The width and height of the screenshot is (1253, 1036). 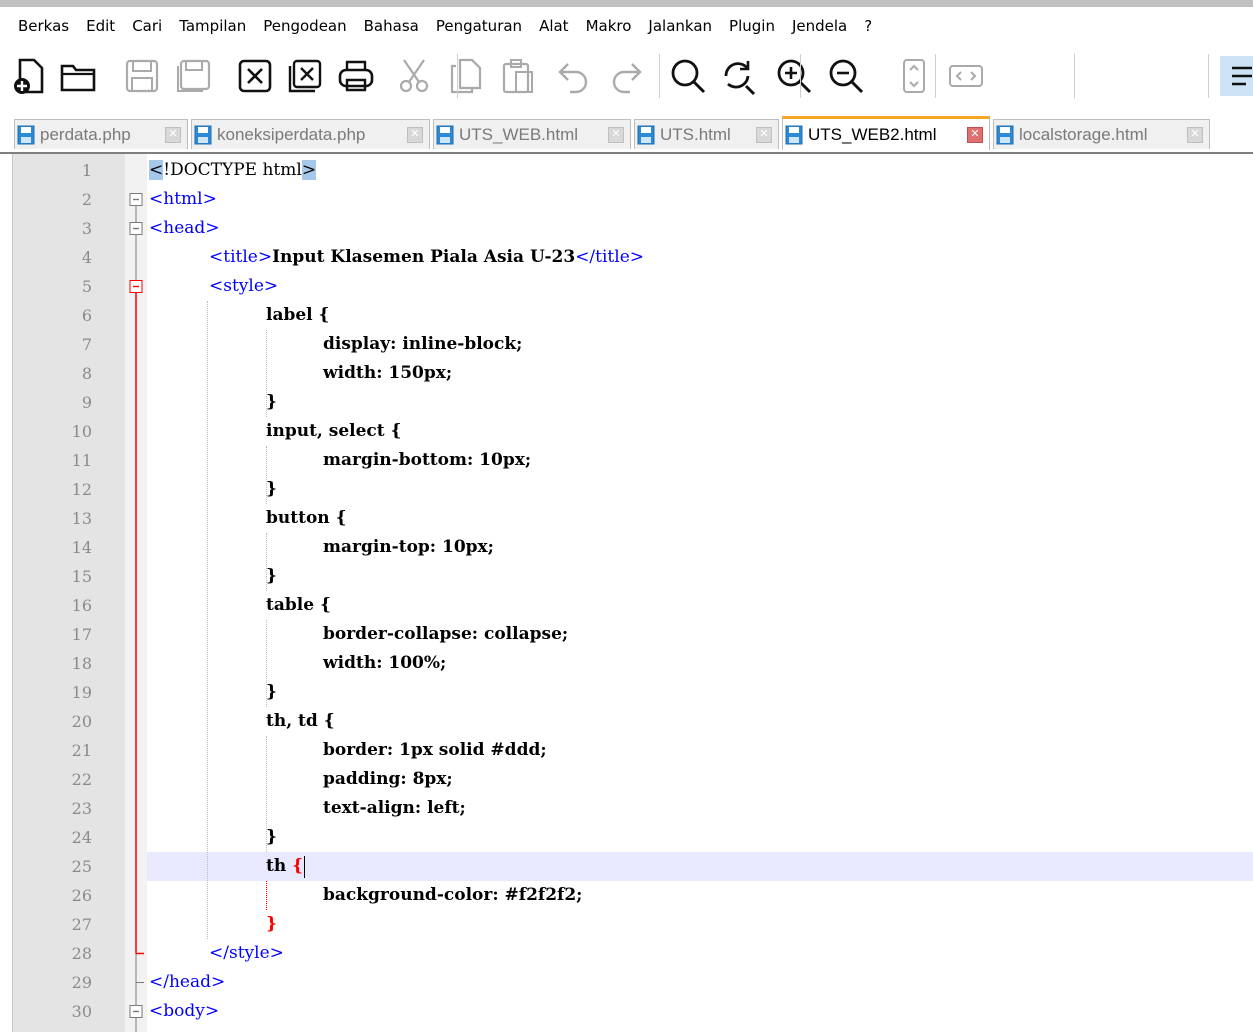 What do you see at coordinates (147, 26) in the screenshot?
I see `menu-item-cari: Cari` at bounding box center [147, 26].